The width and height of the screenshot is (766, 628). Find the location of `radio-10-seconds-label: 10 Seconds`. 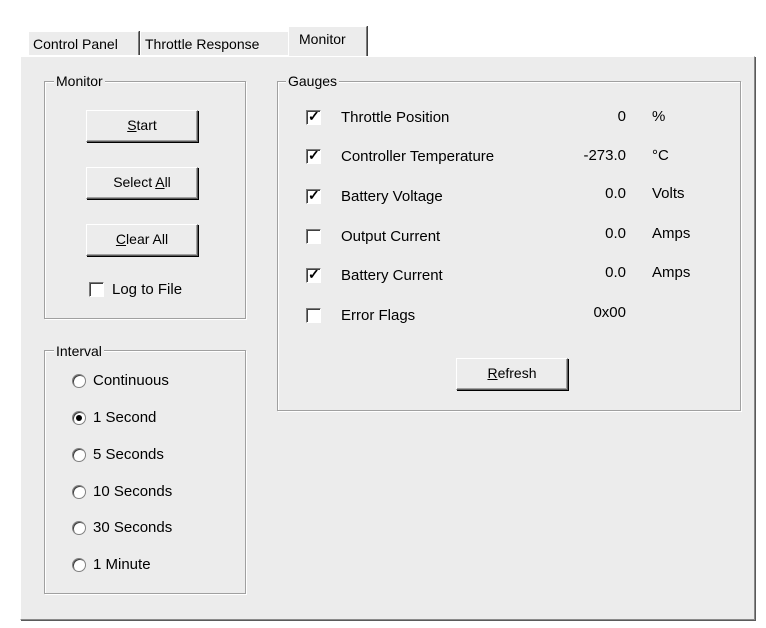

radio-10-seconds-label: 10 Seconds is located at coordinates (133, 491).